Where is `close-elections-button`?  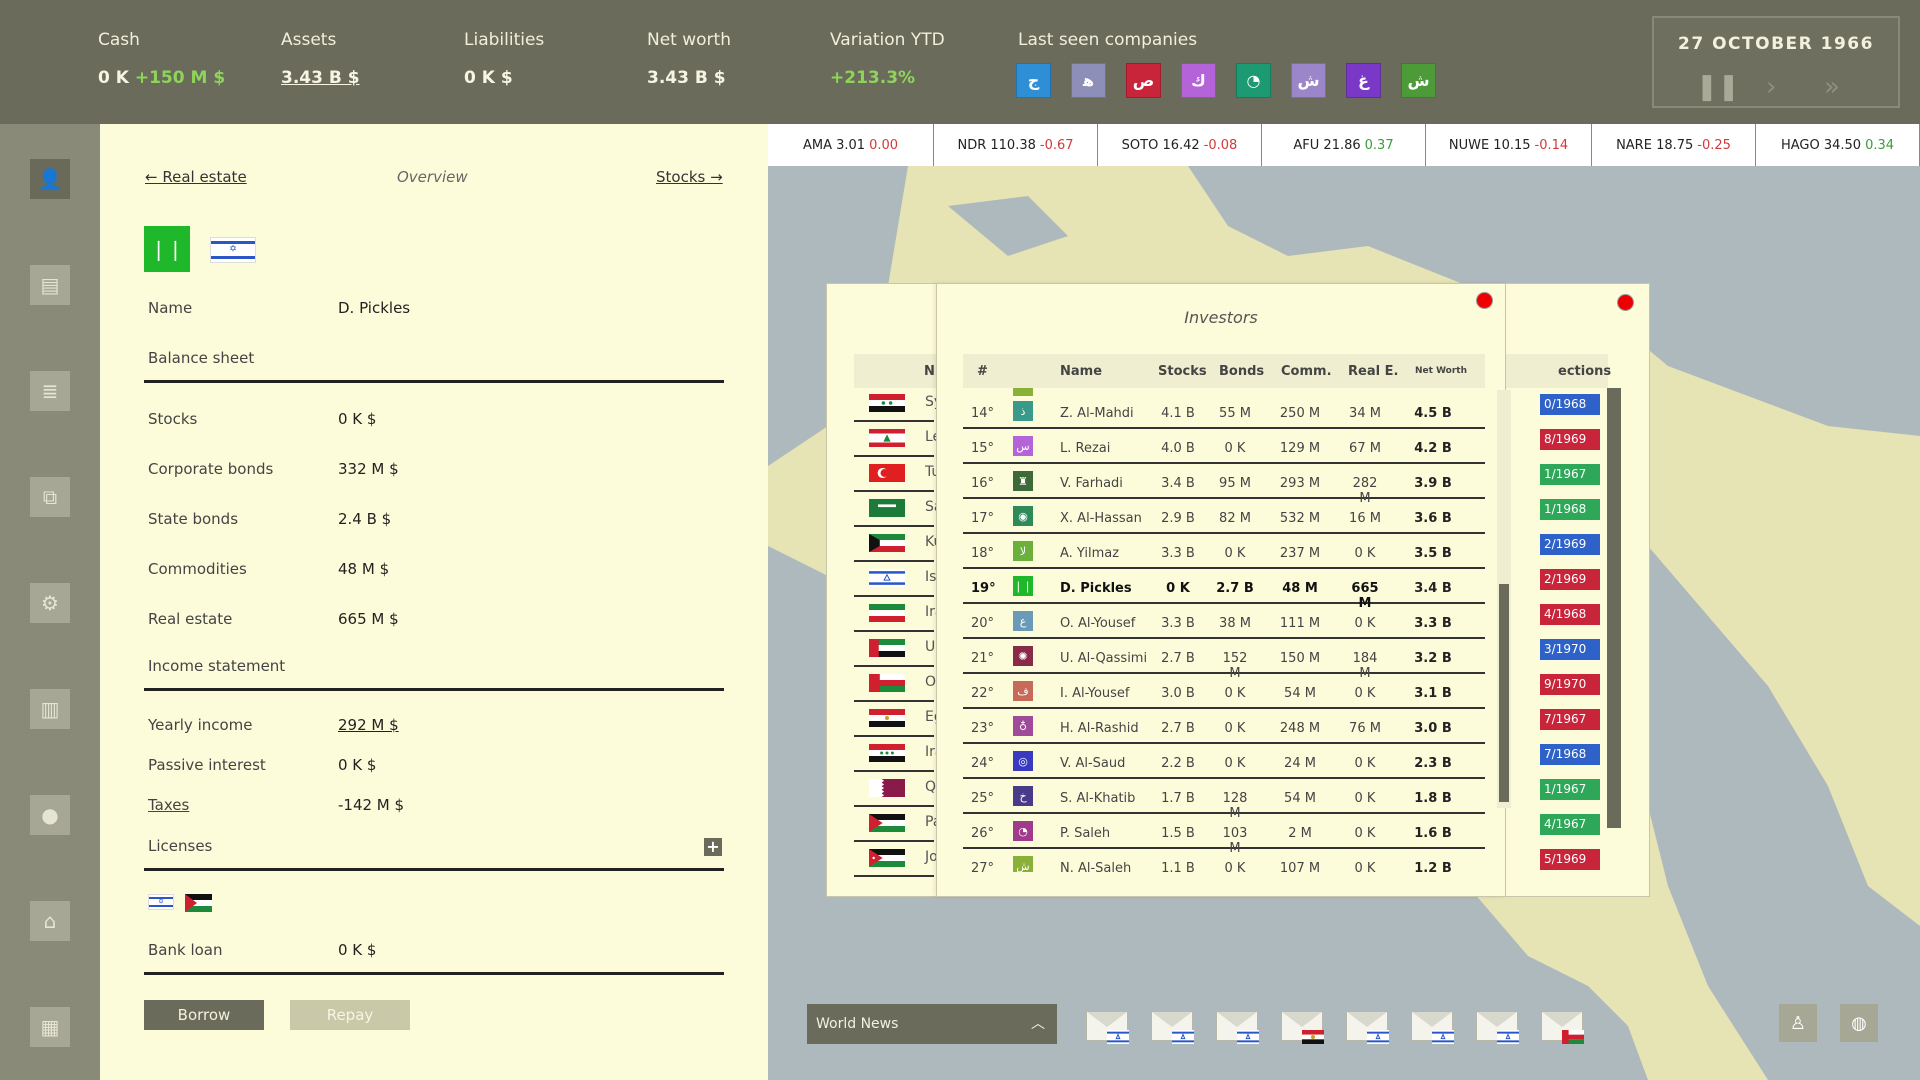
close-elections-button is located at coordinates (1625, 302).